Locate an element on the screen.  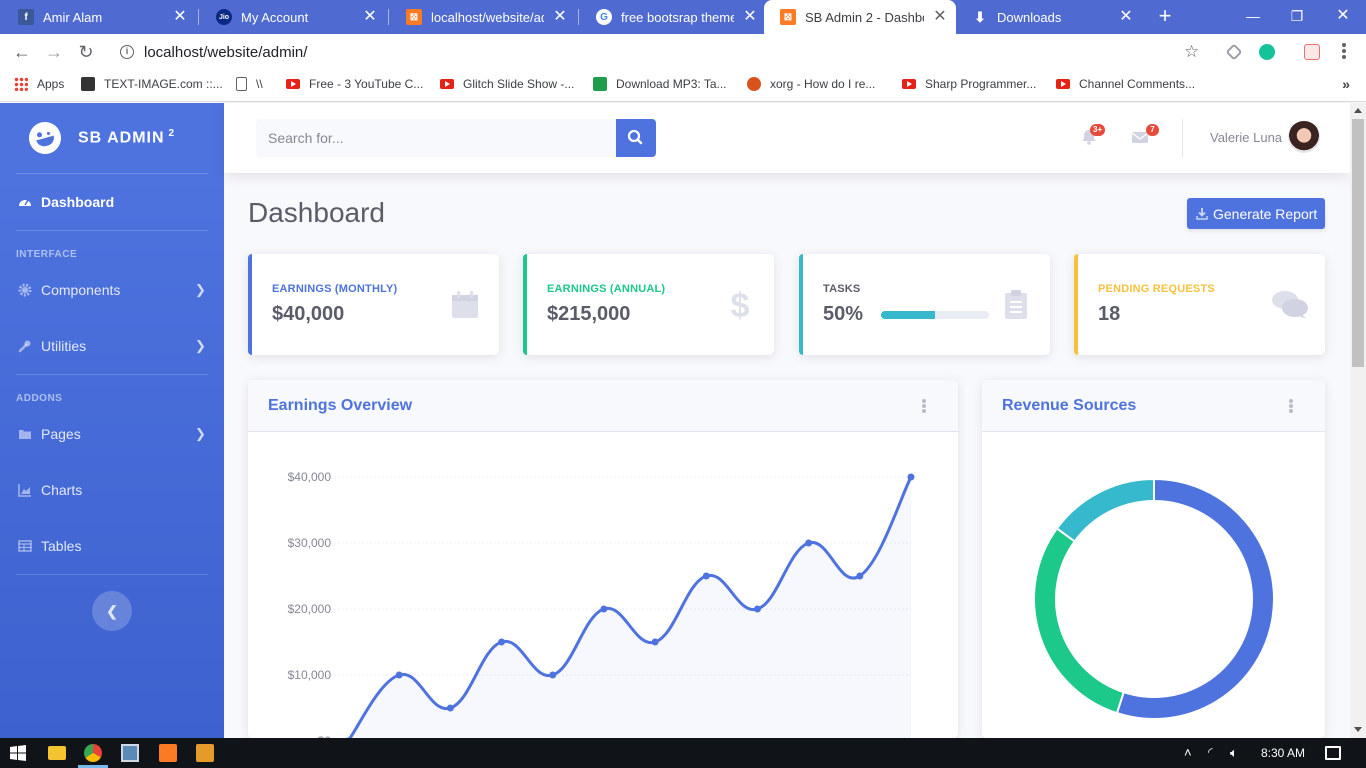
wifi-icon: ◜ is located at coordinates (1210, 752).